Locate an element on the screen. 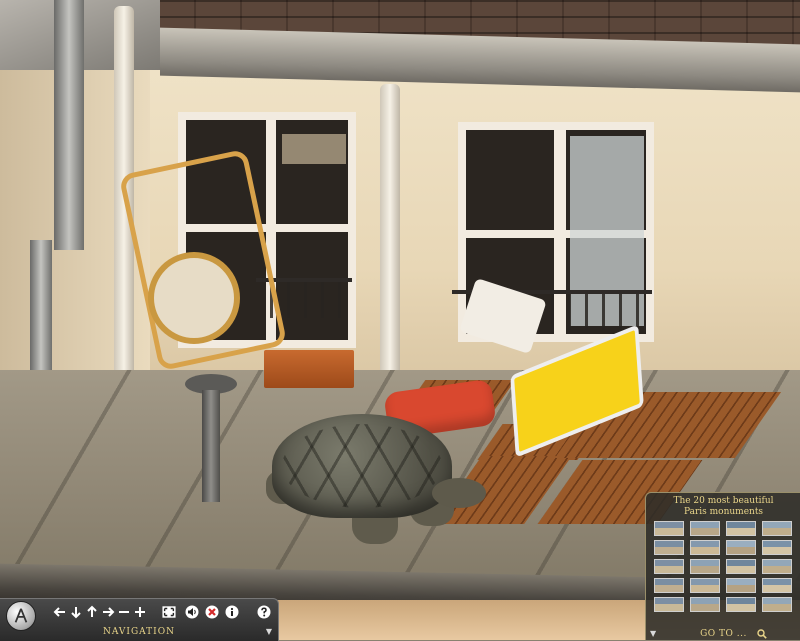 The image size is (800, 641). help-button is located at coordinates (264, 612).